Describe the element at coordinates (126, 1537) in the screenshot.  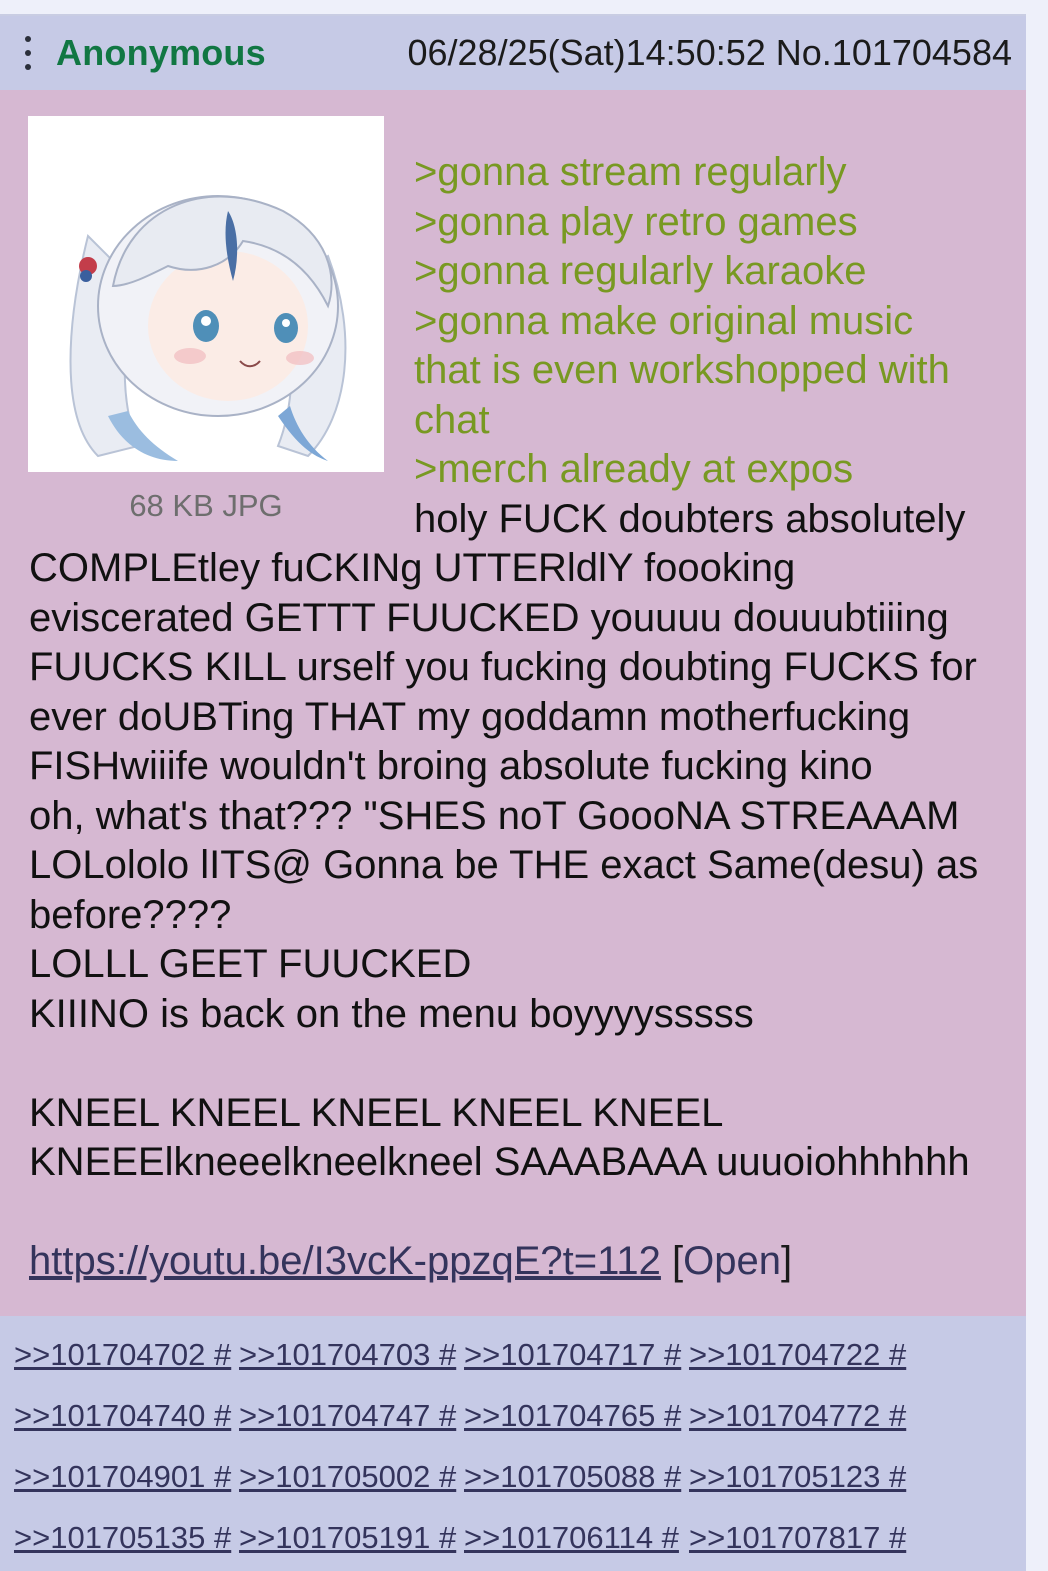
I see `reply-link: >>101705135 #` at that location.